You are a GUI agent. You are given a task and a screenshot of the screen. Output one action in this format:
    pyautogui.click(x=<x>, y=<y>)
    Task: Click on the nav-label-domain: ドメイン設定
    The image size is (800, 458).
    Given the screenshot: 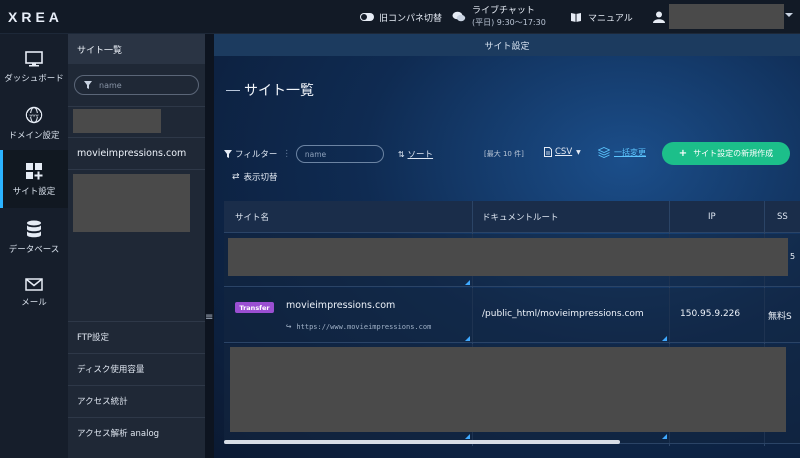 What is the action you would take?
    pyautogui.click(x=34, y=135)
    